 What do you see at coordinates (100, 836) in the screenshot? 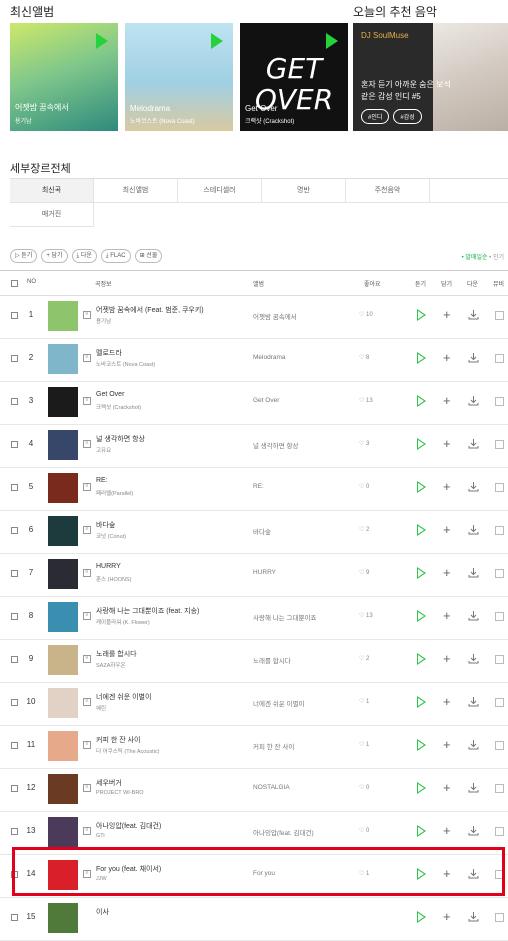
I see `artist-name: GTi` at bounding box center [100, 836].